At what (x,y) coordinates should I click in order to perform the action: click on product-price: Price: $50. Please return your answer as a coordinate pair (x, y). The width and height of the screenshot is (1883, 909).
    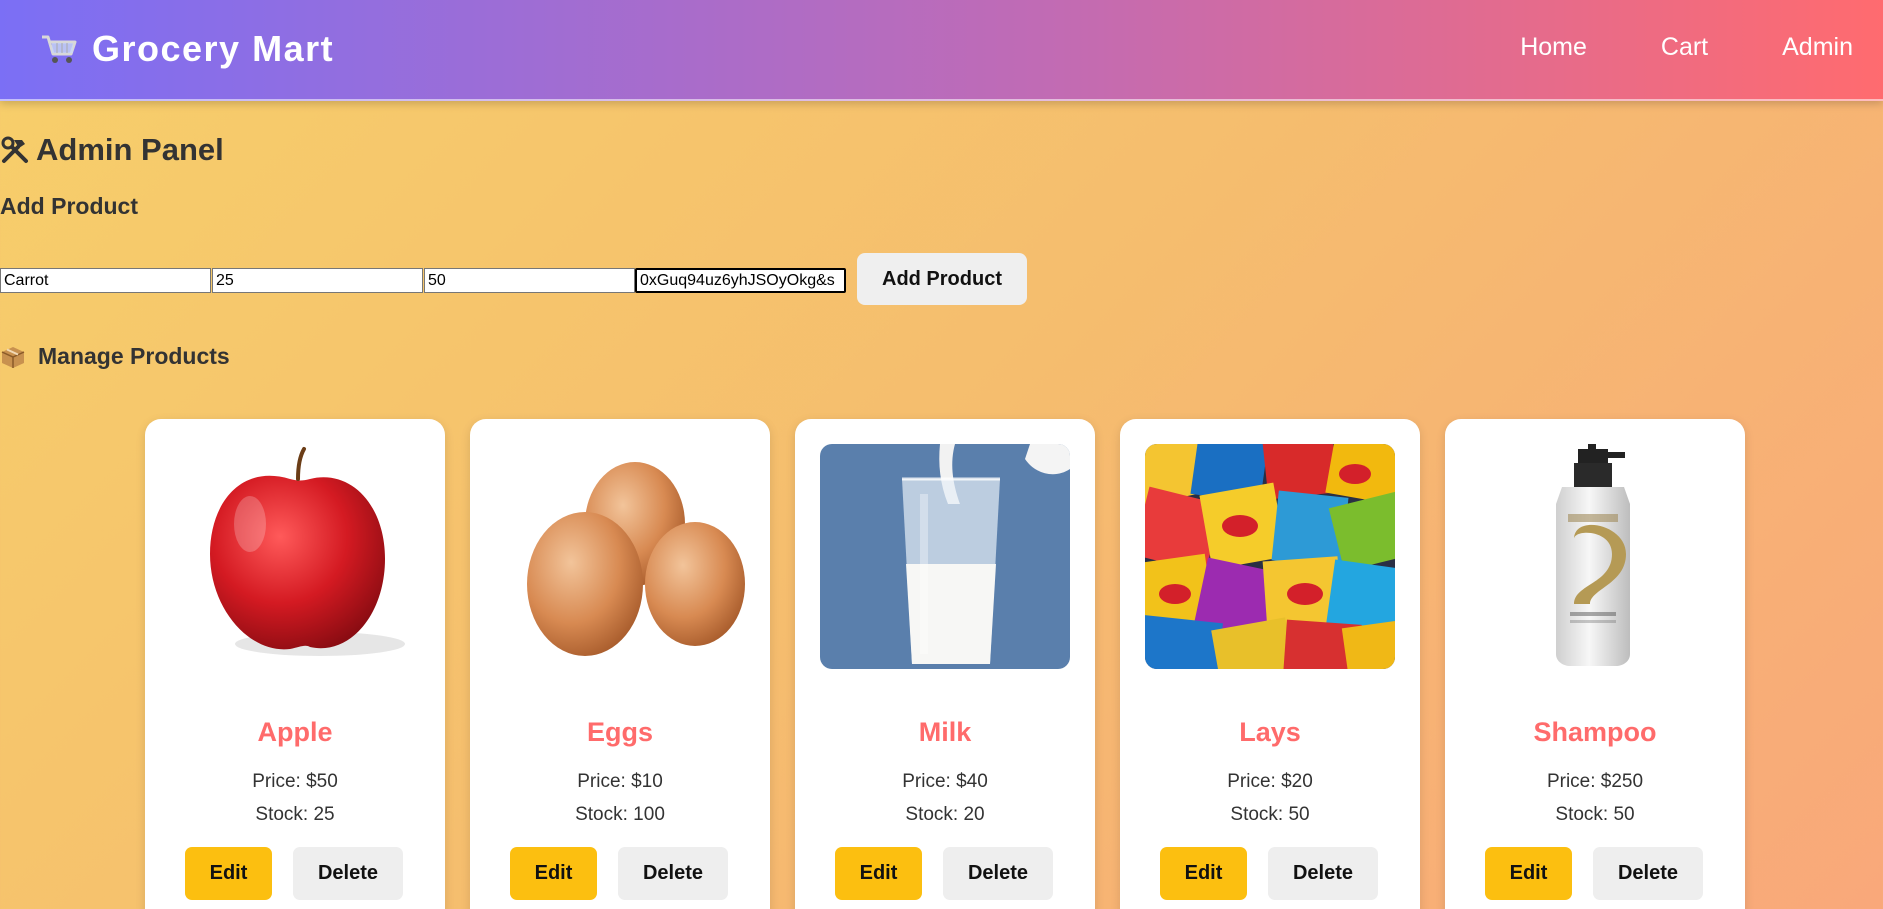
    Looking at the image, I should click on (295, 781).